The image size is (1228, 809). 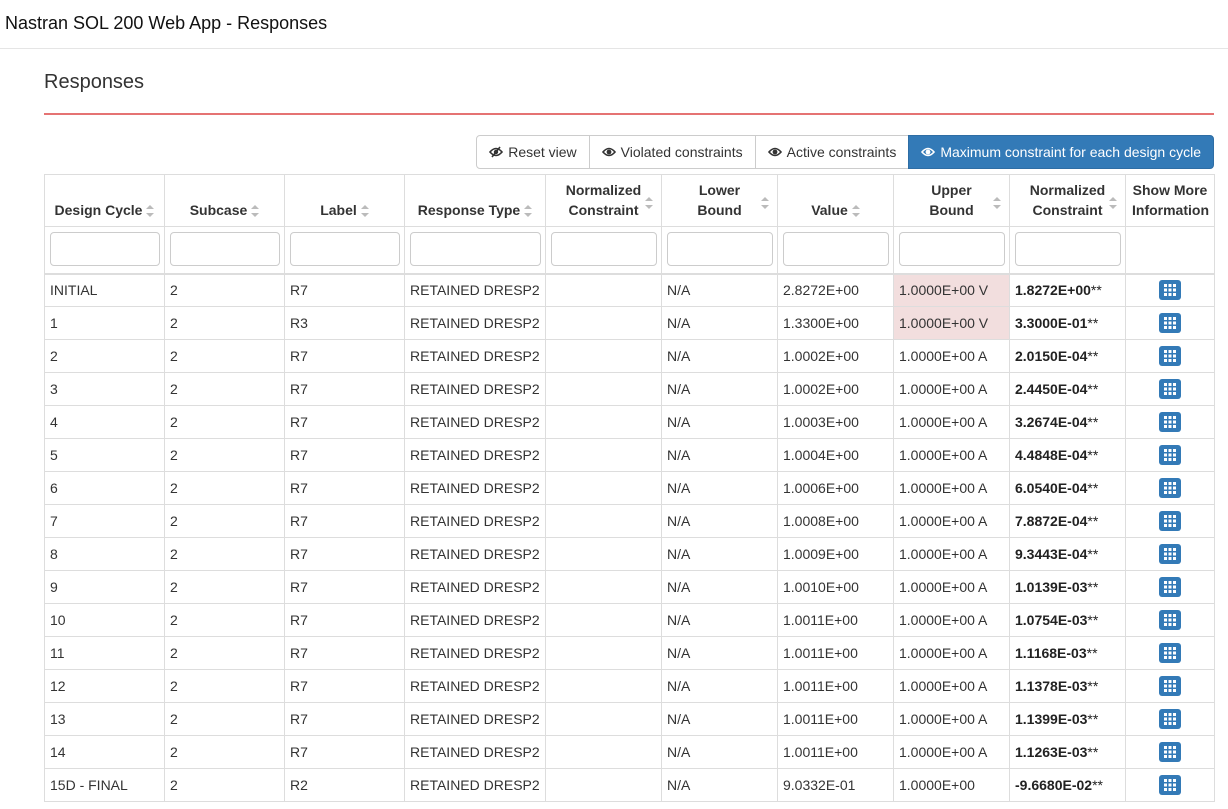 I want to click on normalized-constraint-value: 1.1378E-03, so click(x=1051, y=686).